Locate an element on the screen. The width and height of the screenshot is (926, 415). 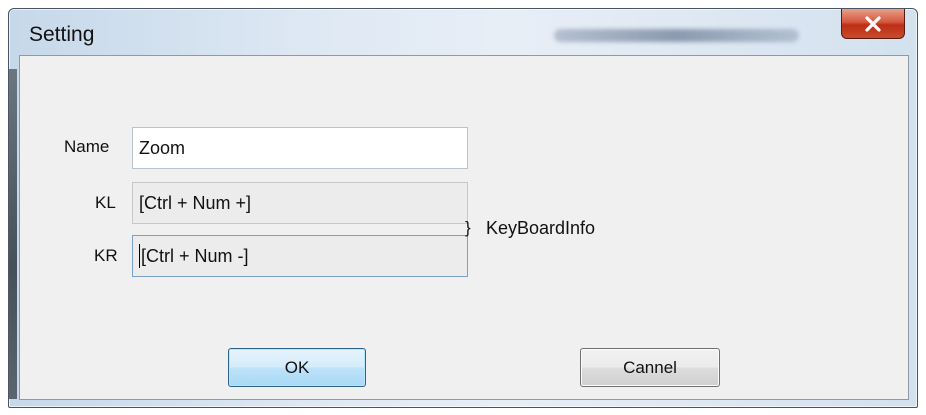
window-title: Setting is located at coordinates (62, 34).